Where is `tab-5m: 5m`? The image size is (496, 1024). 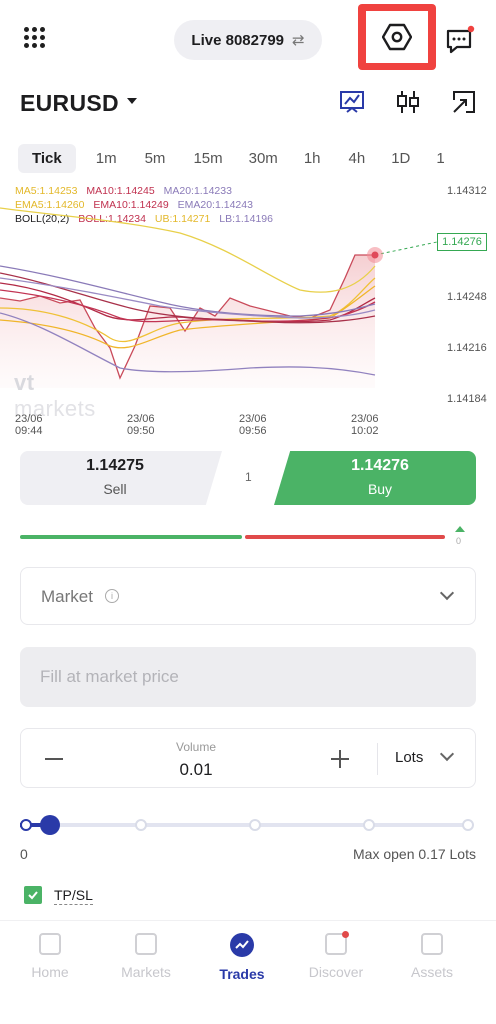 tab-5m: 5m is located at coordinates (155, 158).